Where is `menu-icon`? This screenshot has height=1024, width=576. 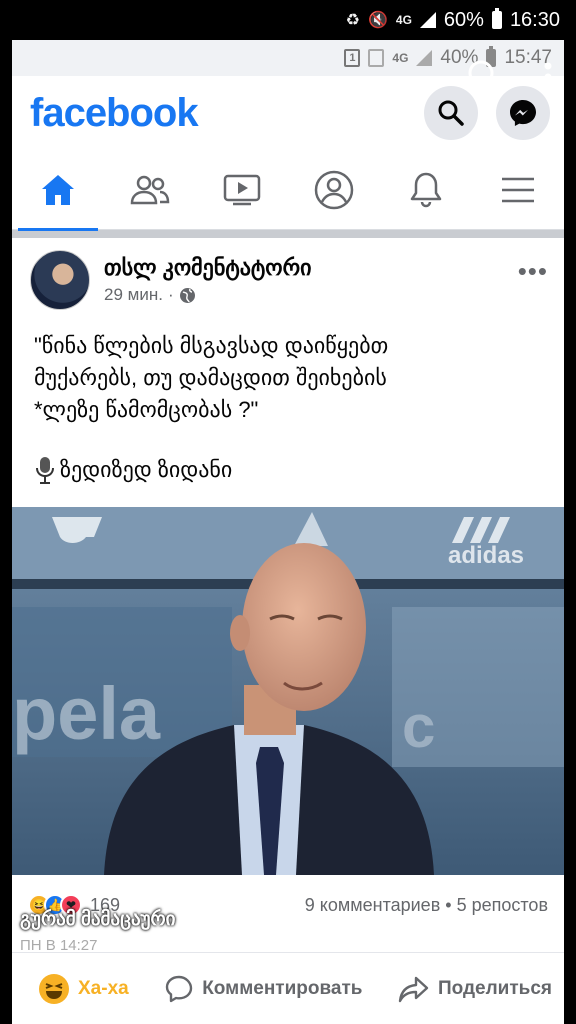
menu-icon is located at coordinates (518, 189).